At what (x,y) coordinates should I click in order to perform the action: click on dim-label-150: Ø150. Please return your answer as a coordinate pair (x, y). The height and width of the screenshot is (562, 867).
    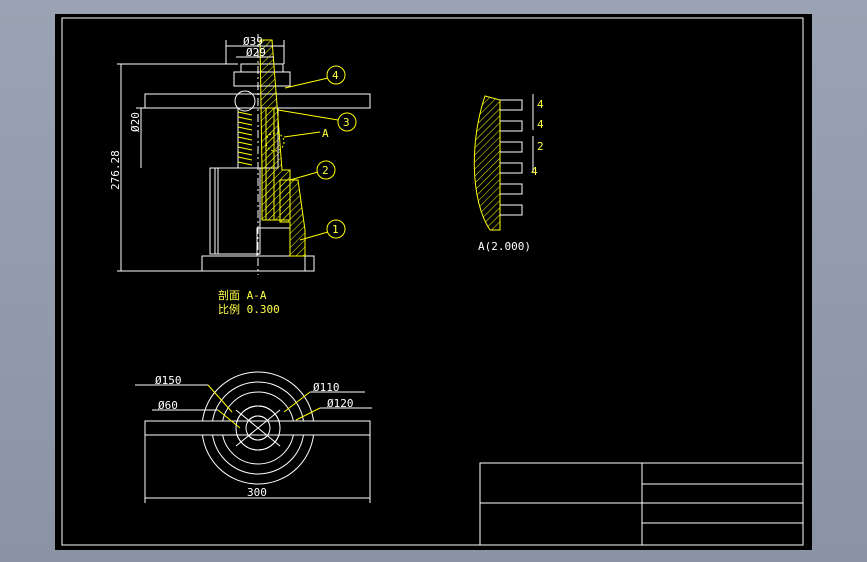
    Looking at the image, I should click on (168, 380).